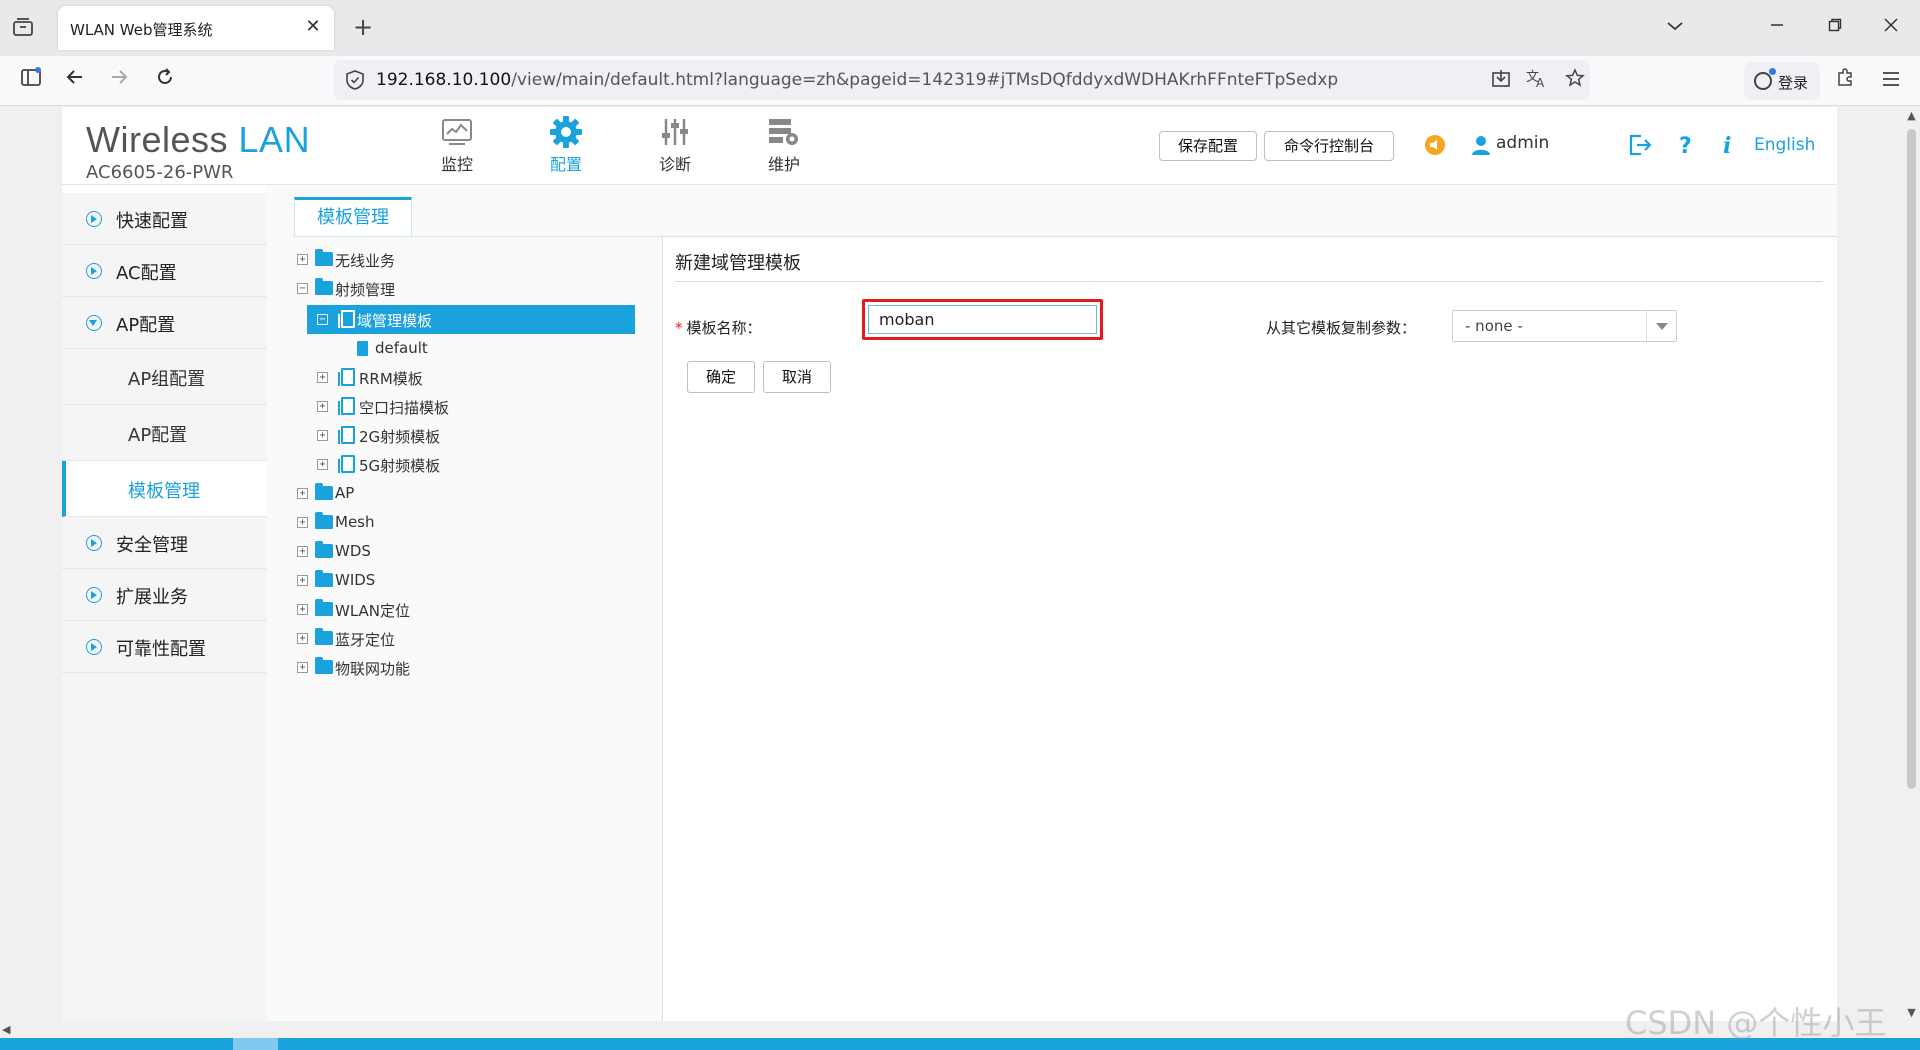  I want to click on close-tab-icon: ✕, so click(313, 27).